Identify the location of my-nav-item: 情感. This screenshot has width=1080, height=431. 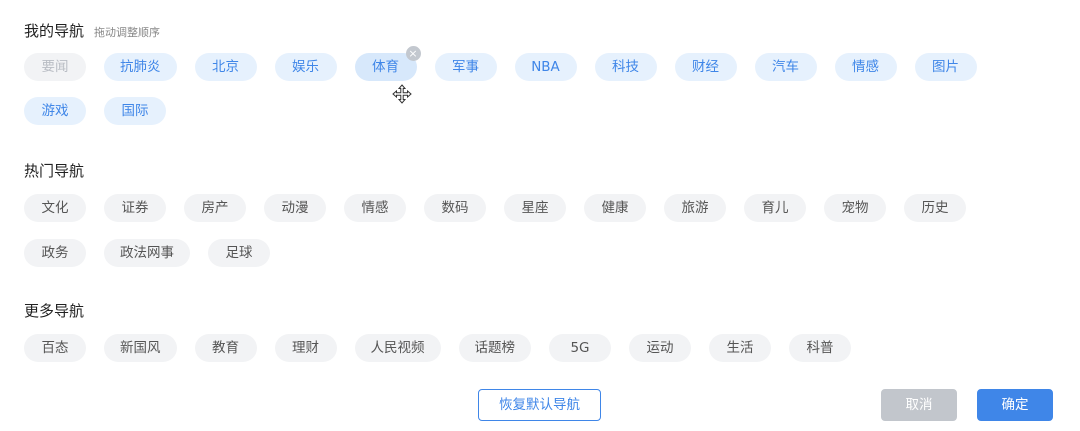
(865, 67).